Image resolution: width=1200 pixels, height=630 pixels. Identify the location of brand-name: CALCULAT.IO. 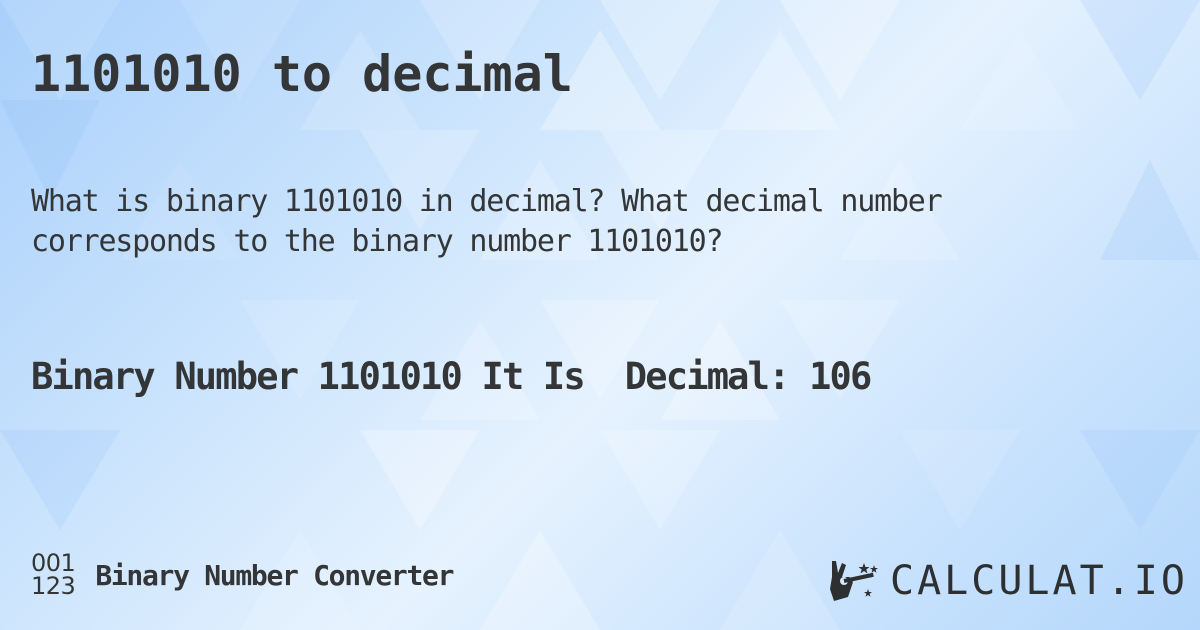
(1039, 581).